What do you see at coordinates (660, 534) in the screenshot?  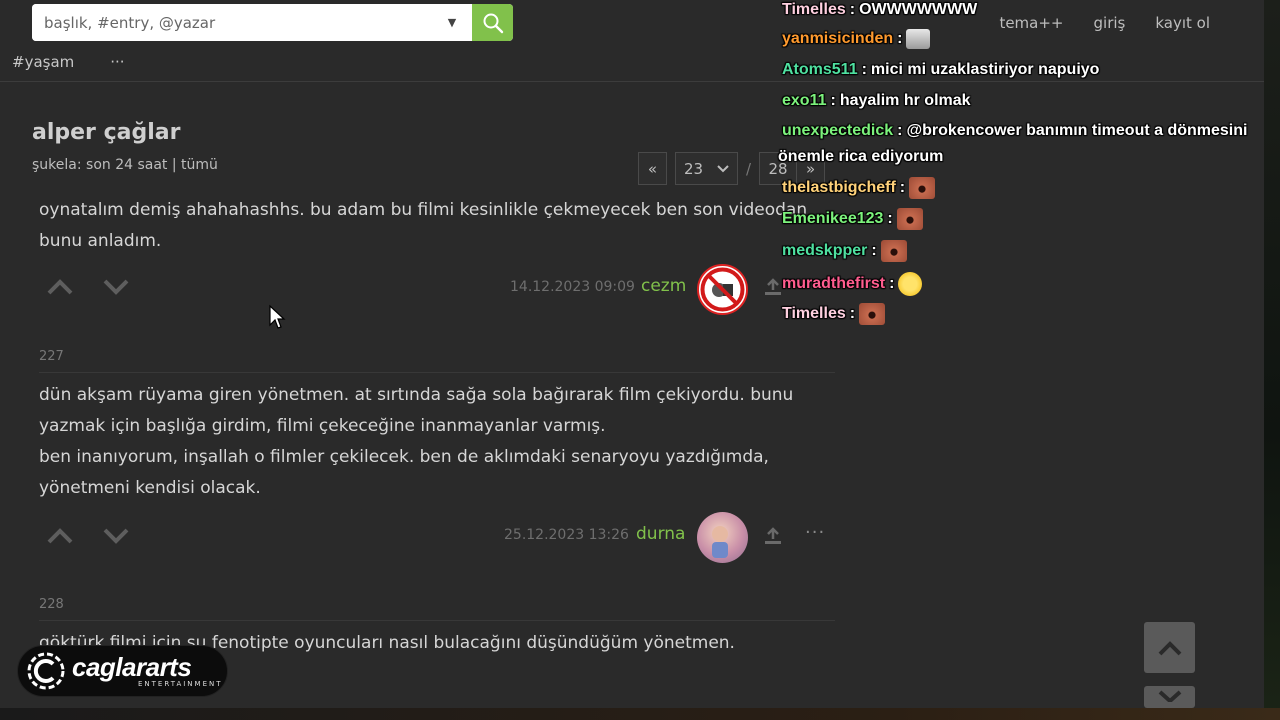 I see `entry-author: durna` at bounding box center [660, 534].